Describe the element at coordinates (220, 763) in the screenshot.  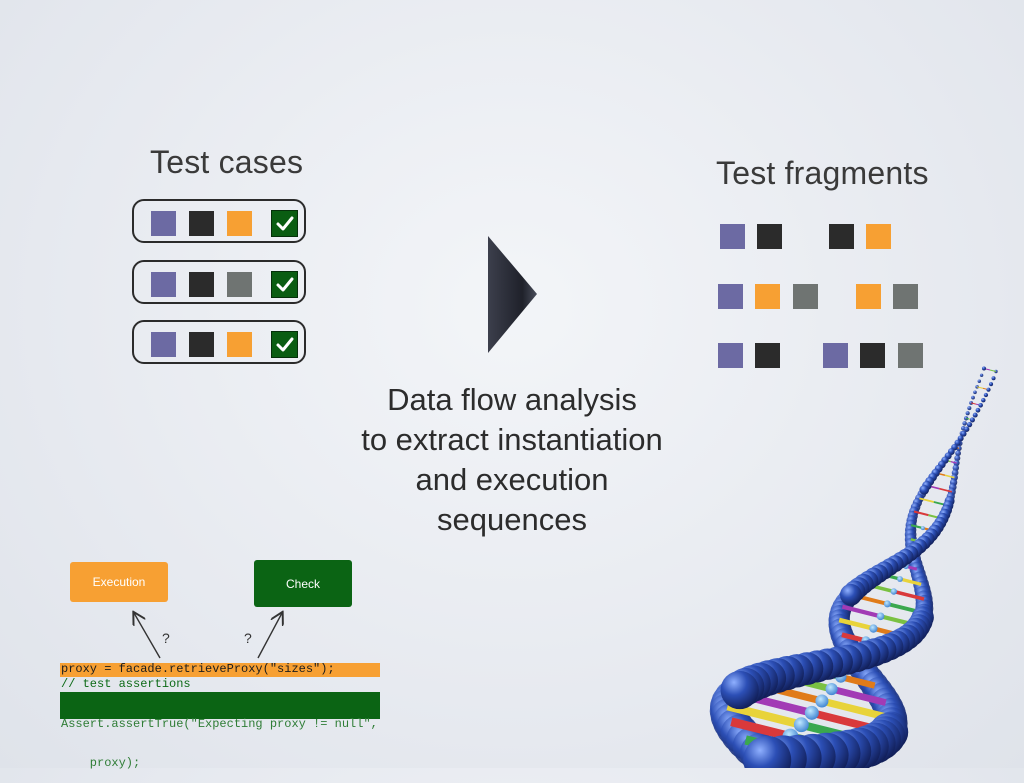
I see `code-line: proxy);` at that location.